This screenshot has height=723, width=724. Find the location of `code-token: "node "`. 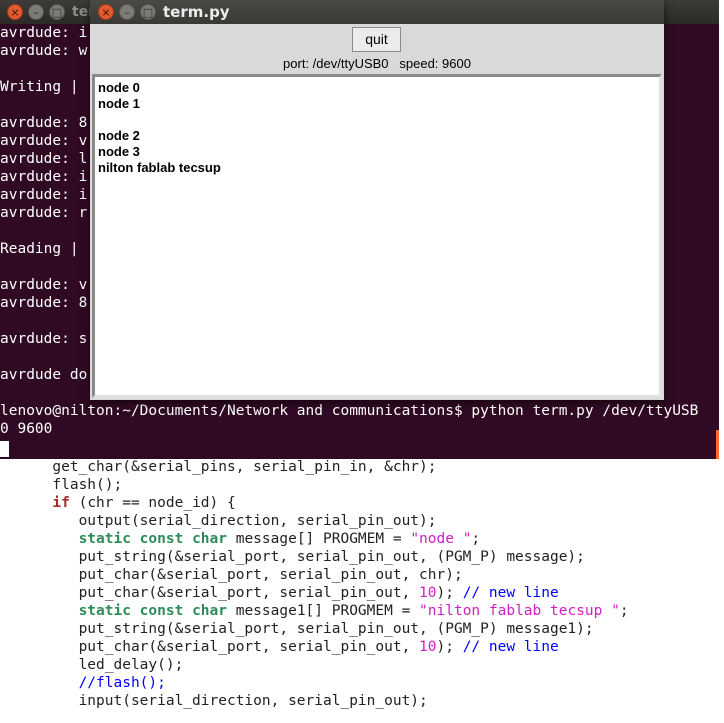

code-token: "node " is located at coordinates (441, 539).